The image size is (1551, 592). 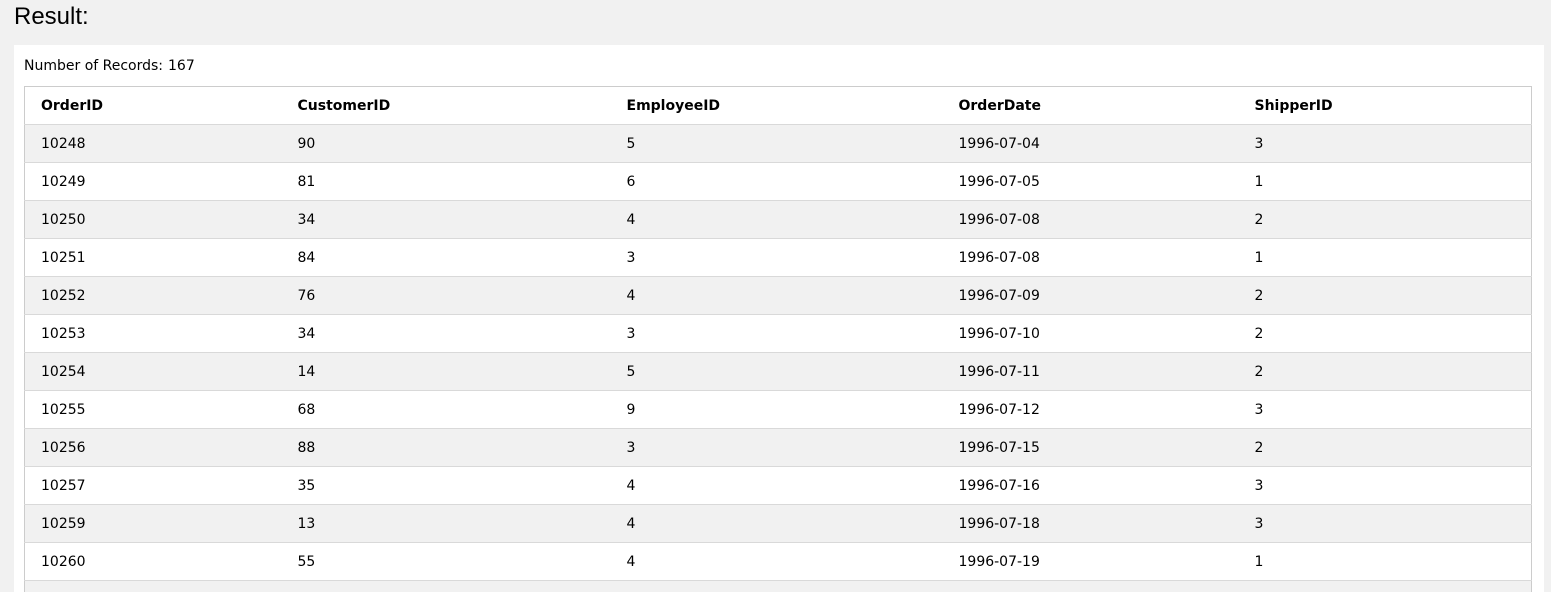 I want to click on table-row: 10251 84 3 1996-07-08 1, so click(x=778, y=257).